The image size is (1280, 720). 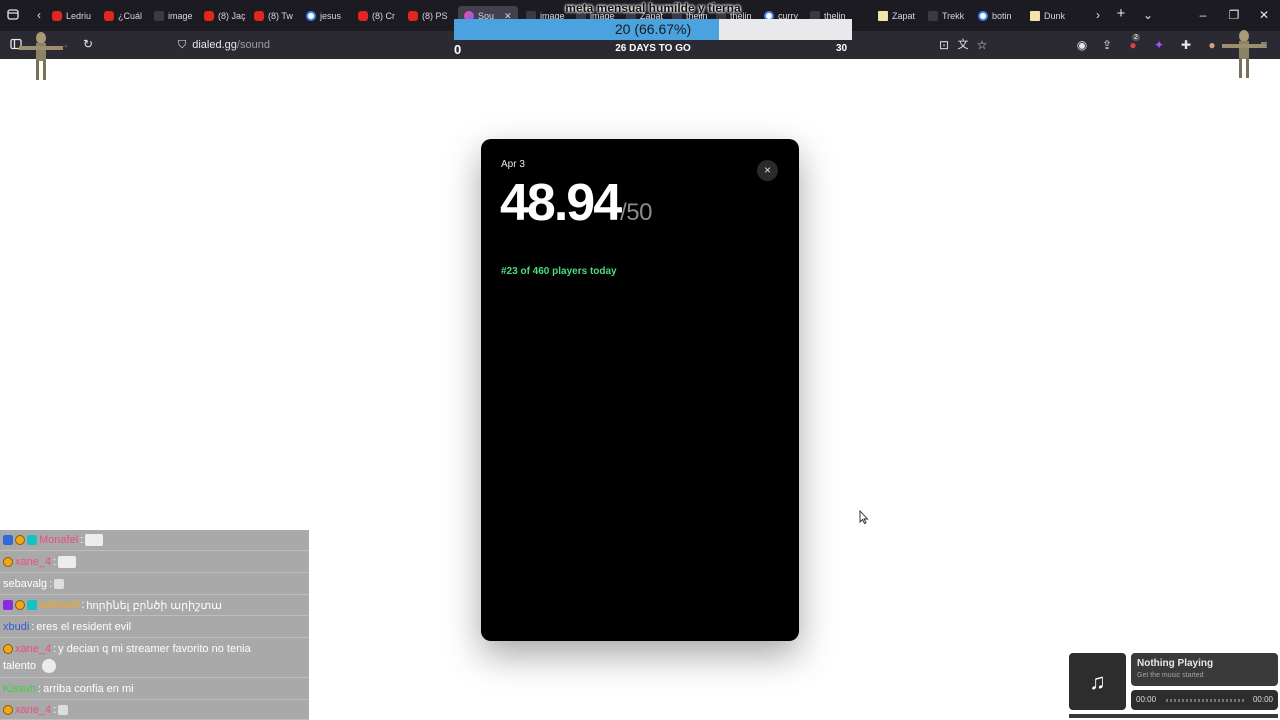 I want to click on translate-icon: 文, so click(x=963, y=45).